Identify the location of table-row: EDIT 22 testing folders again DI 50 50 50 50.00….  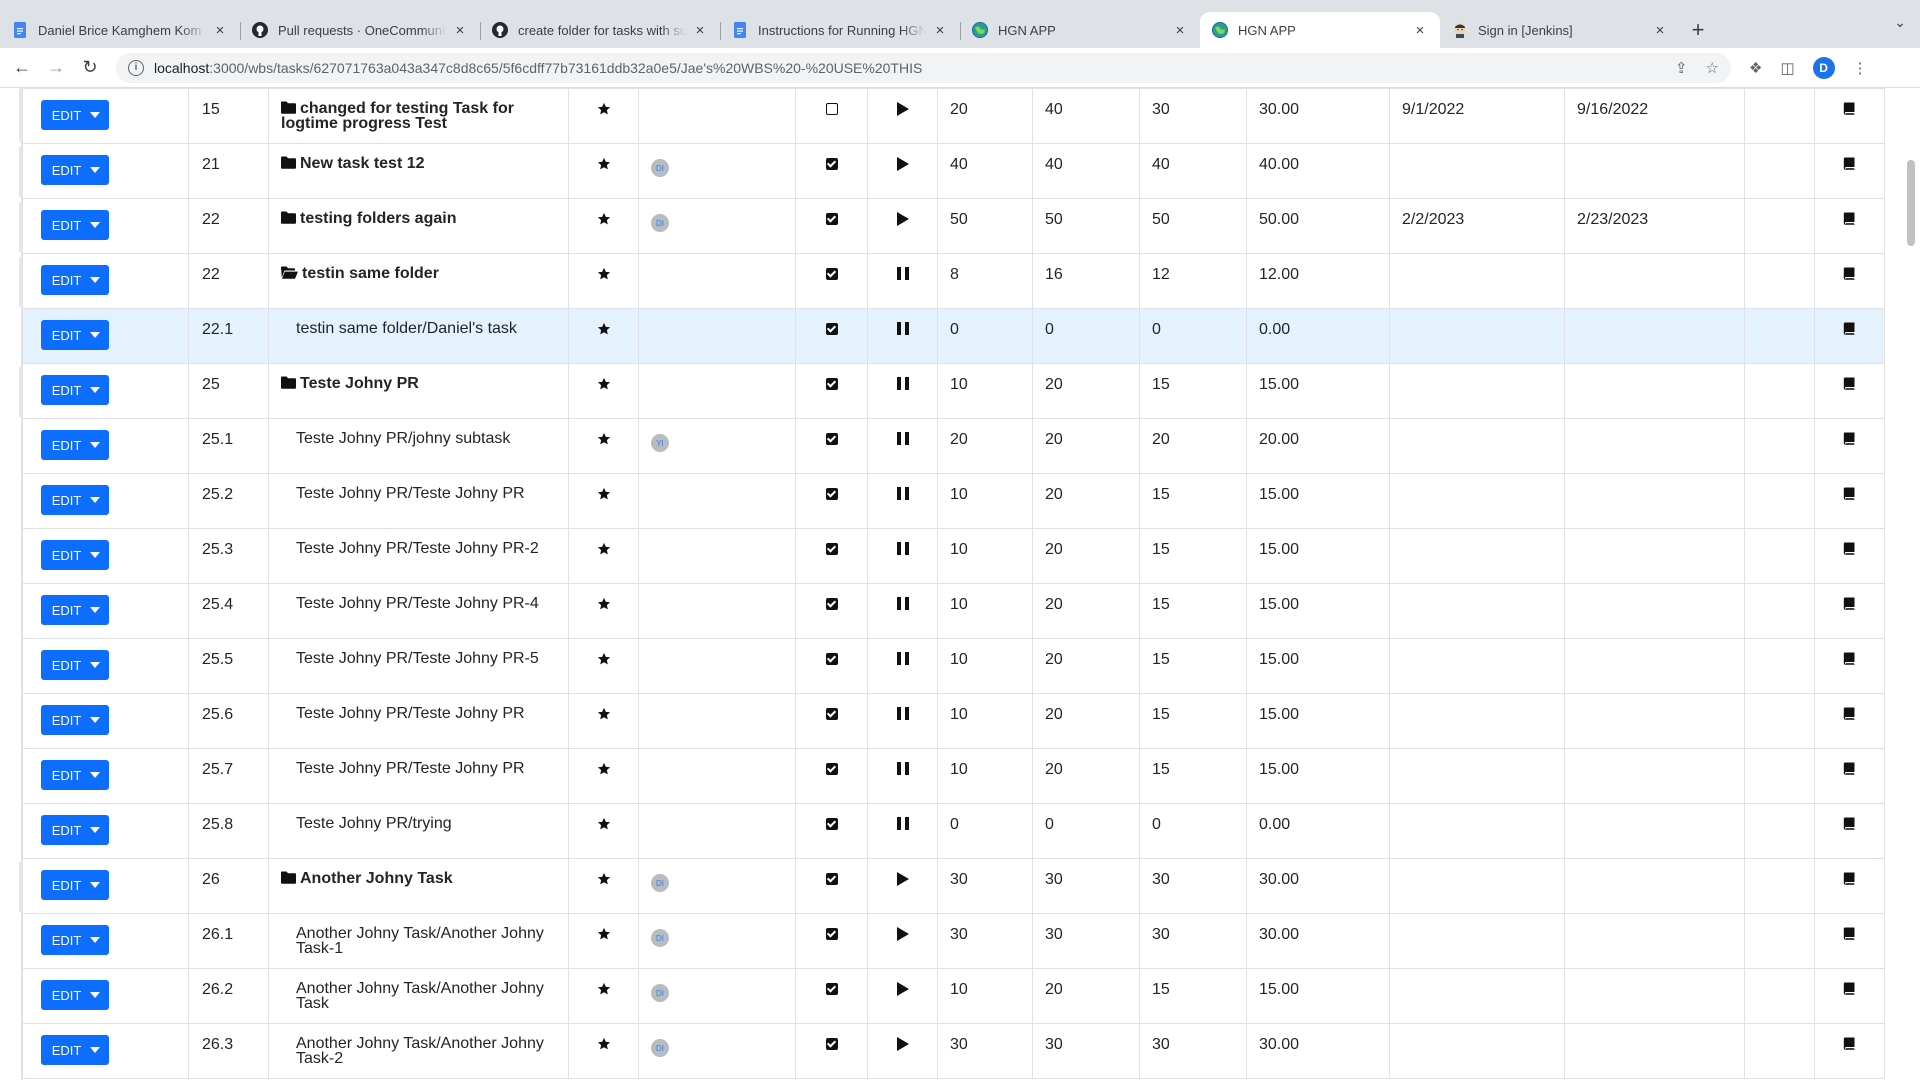
(952, 226).